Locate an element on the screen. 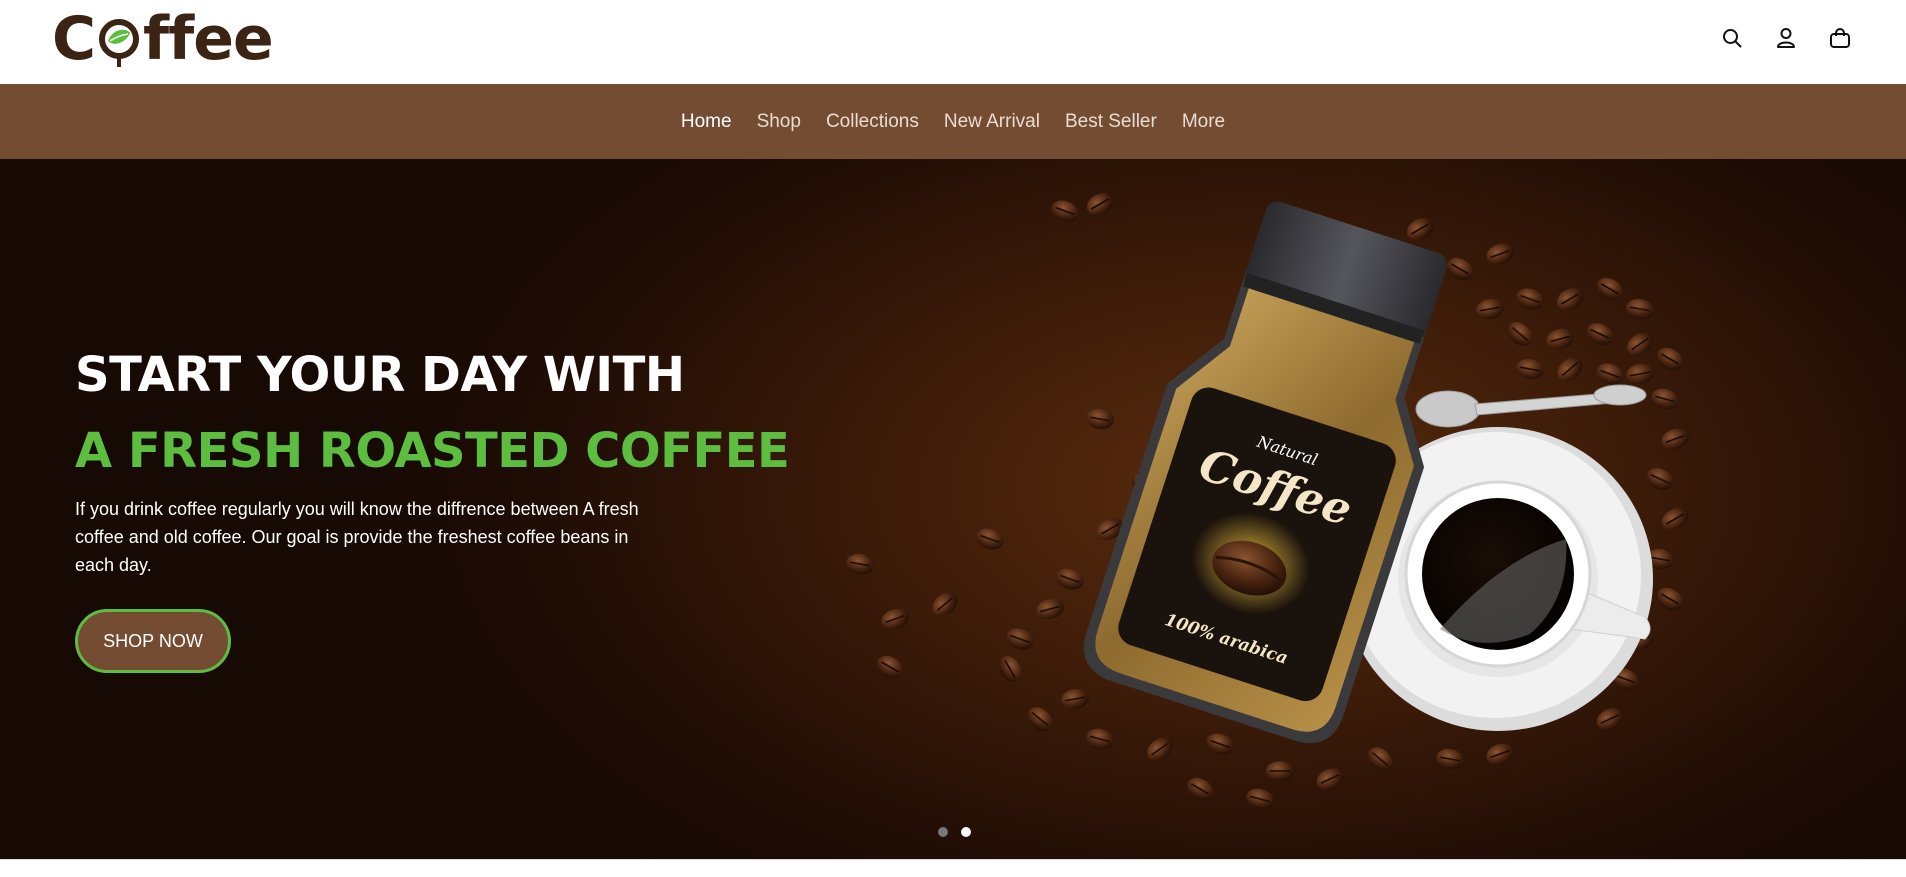  user-icon is located at coordinates (1786, 38).